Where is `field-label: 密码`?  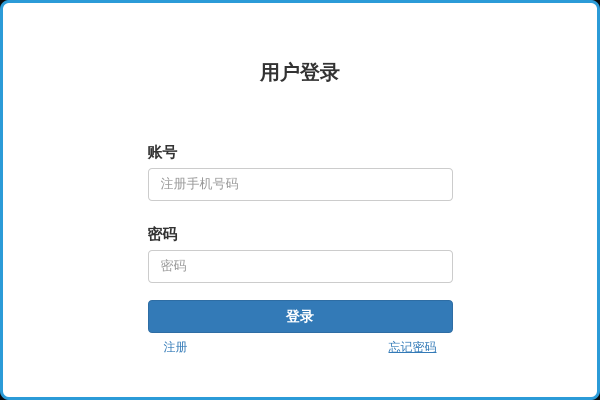
field-label: 密码 is located at coordinates (163, 234).